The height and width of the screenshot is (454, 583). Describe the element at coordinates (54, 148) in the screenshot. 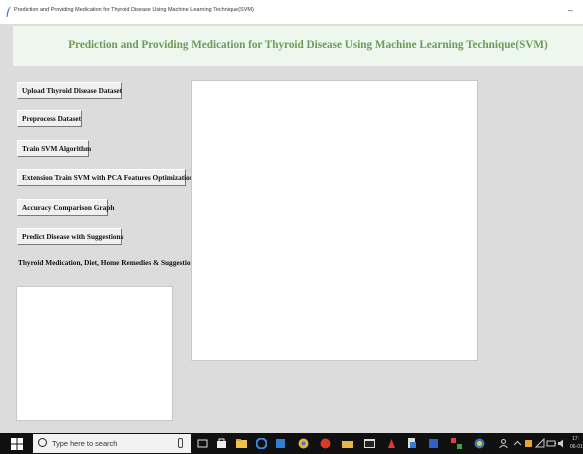

I see `train-svm-button: Train SVM Algorithm` at that location.